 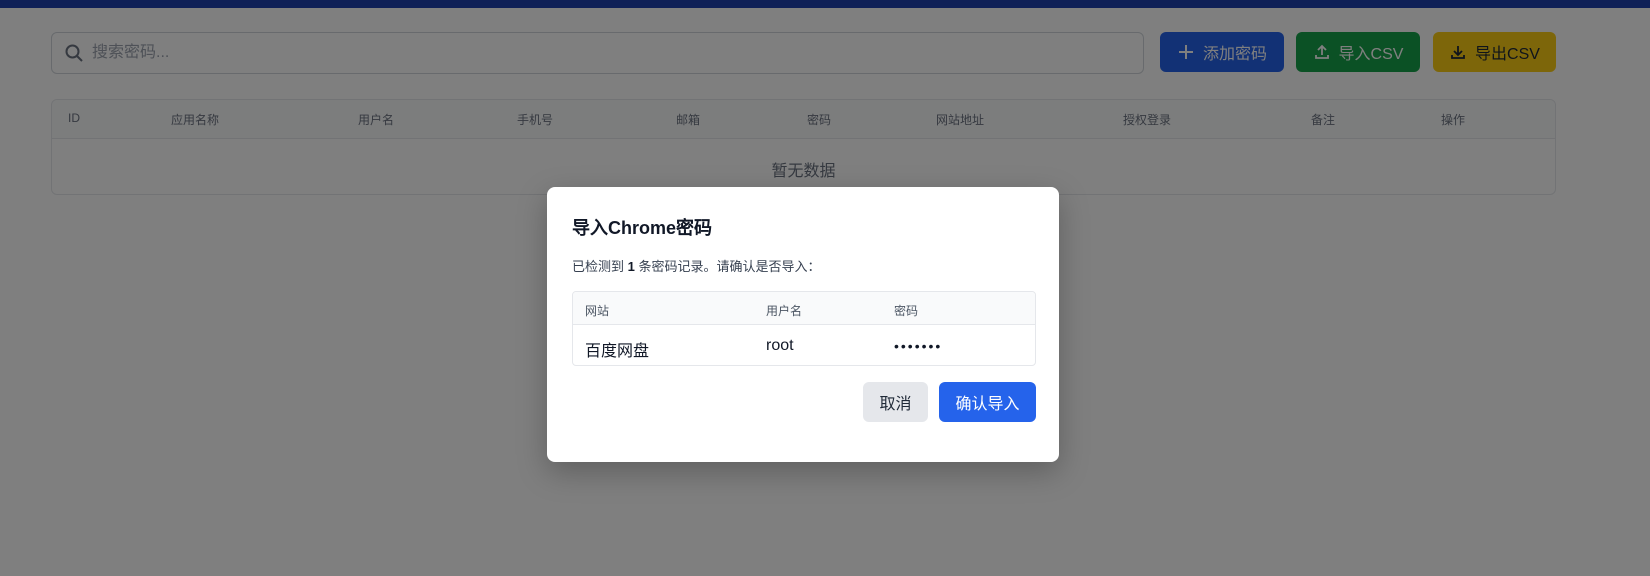 What do you see at coordinates (642, 228) in the screenshot?
I see `dialog-title: 导入Chrome密码` at bounding box center [642, 228].